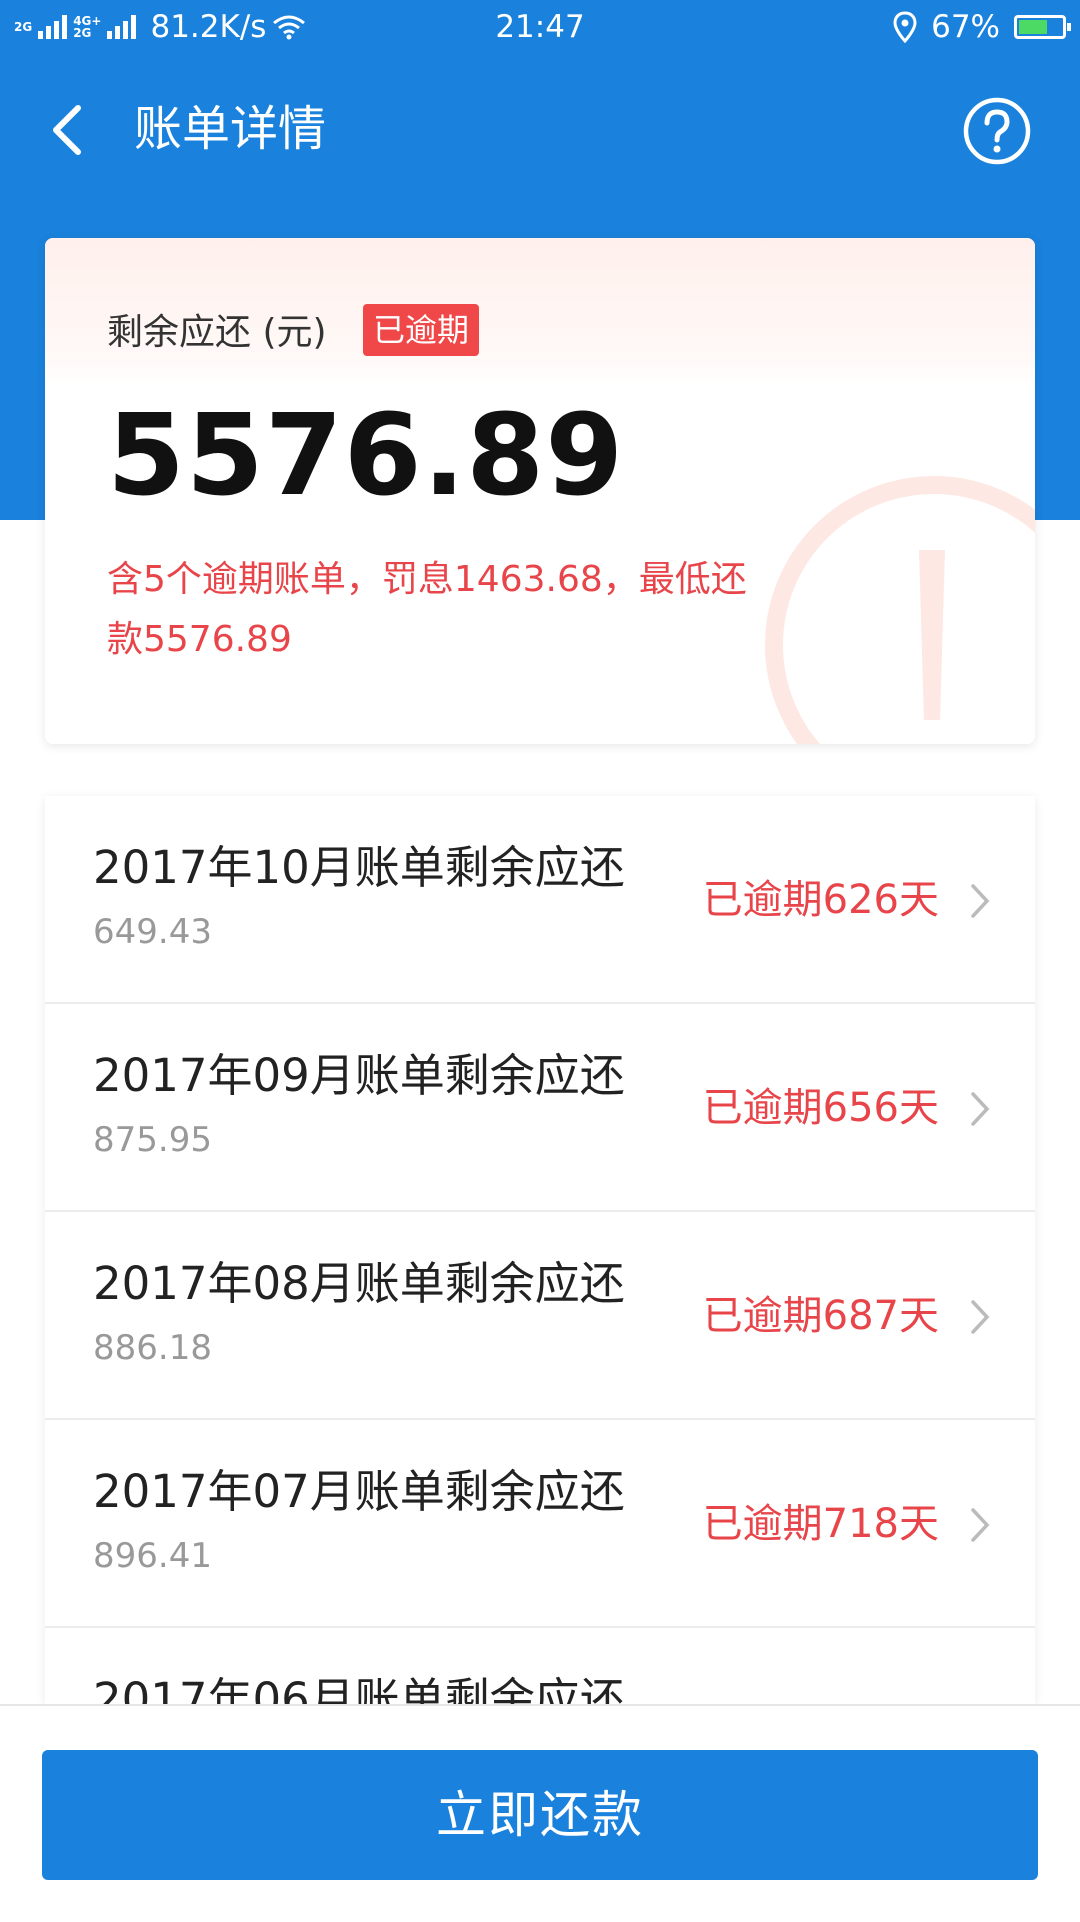  I want to click on bill-row: 2017年06月账单剩余应还, so click(540, 1666).